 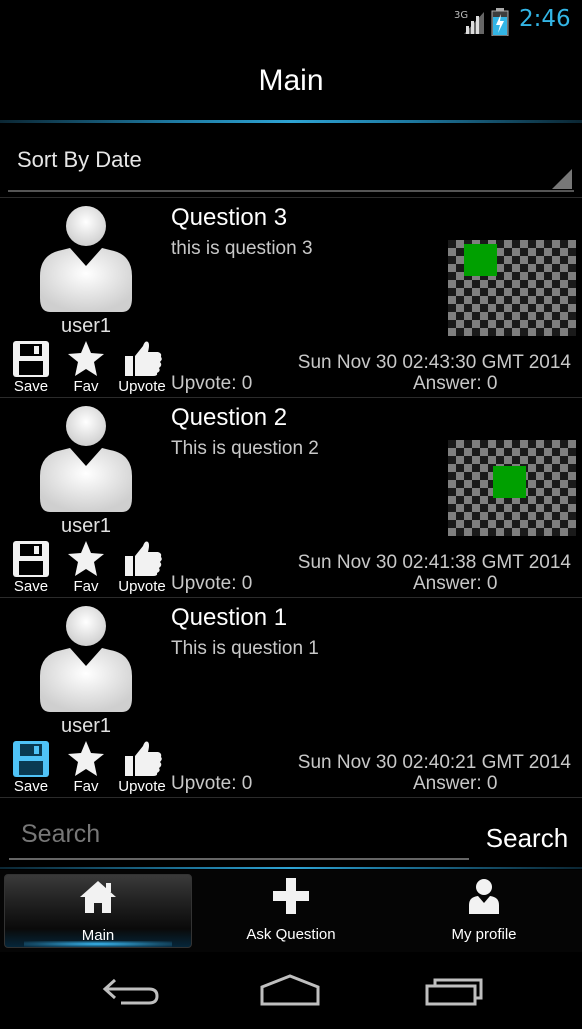 I want to click on page-title: Main, so click(x=291, y=80).